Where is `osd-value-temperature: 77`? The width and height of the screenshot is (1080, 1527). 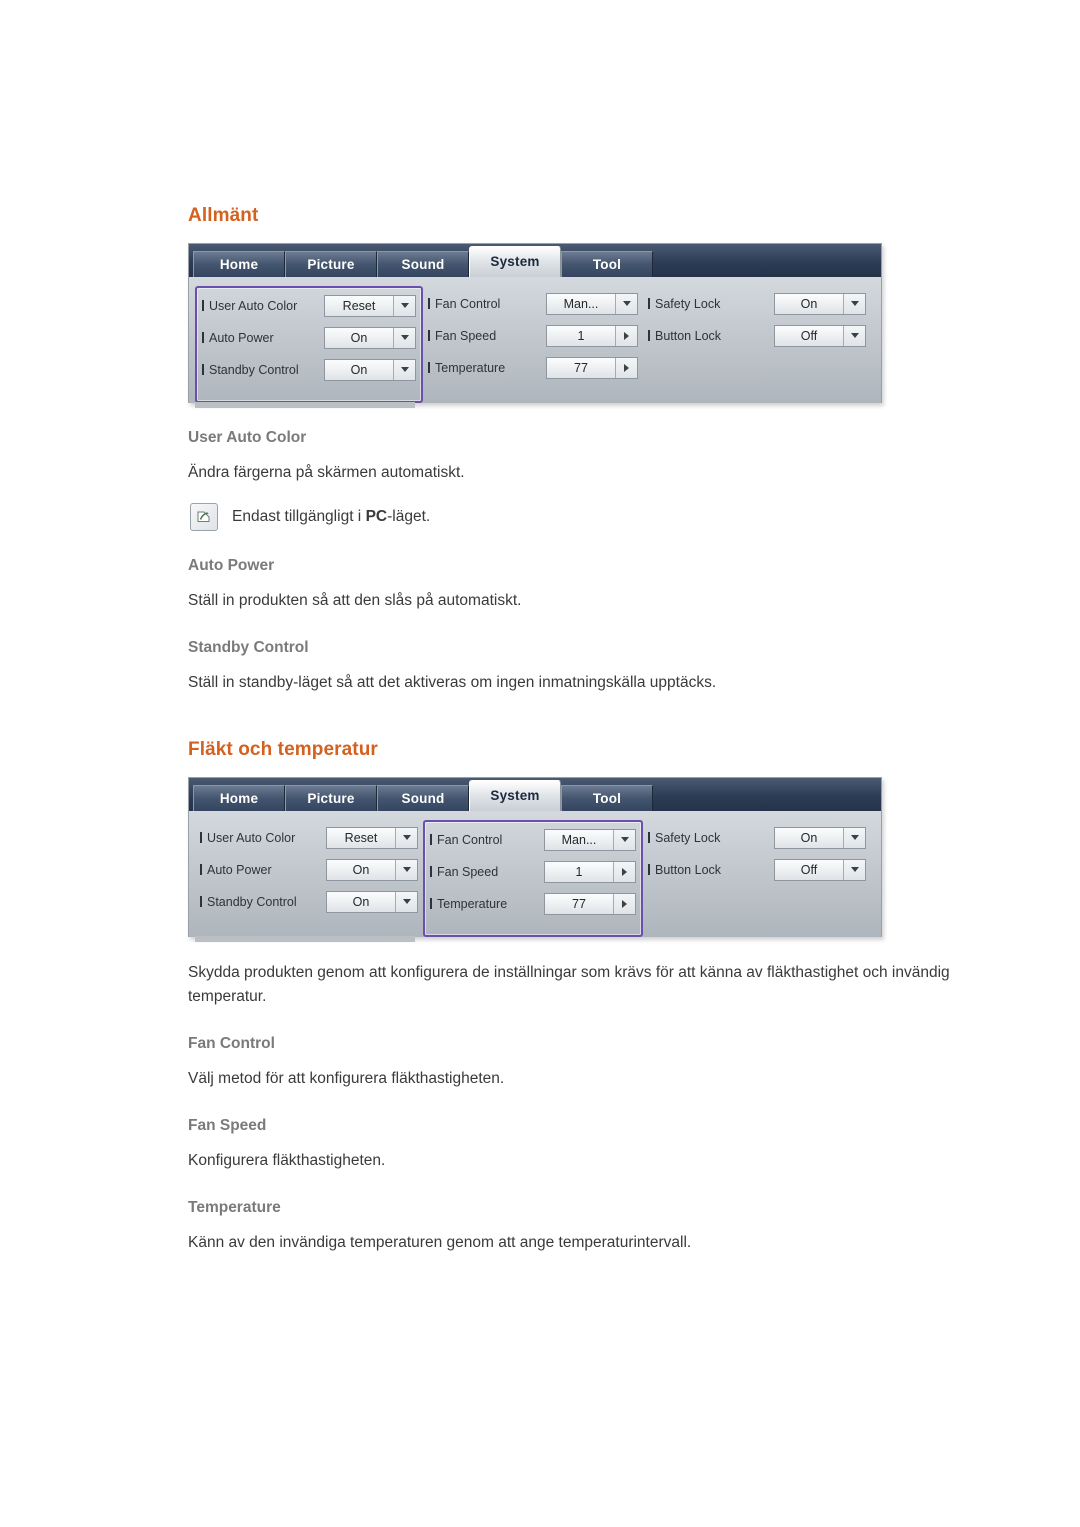 osd-value-temperature: 77 is located at coordinates (581, 367).